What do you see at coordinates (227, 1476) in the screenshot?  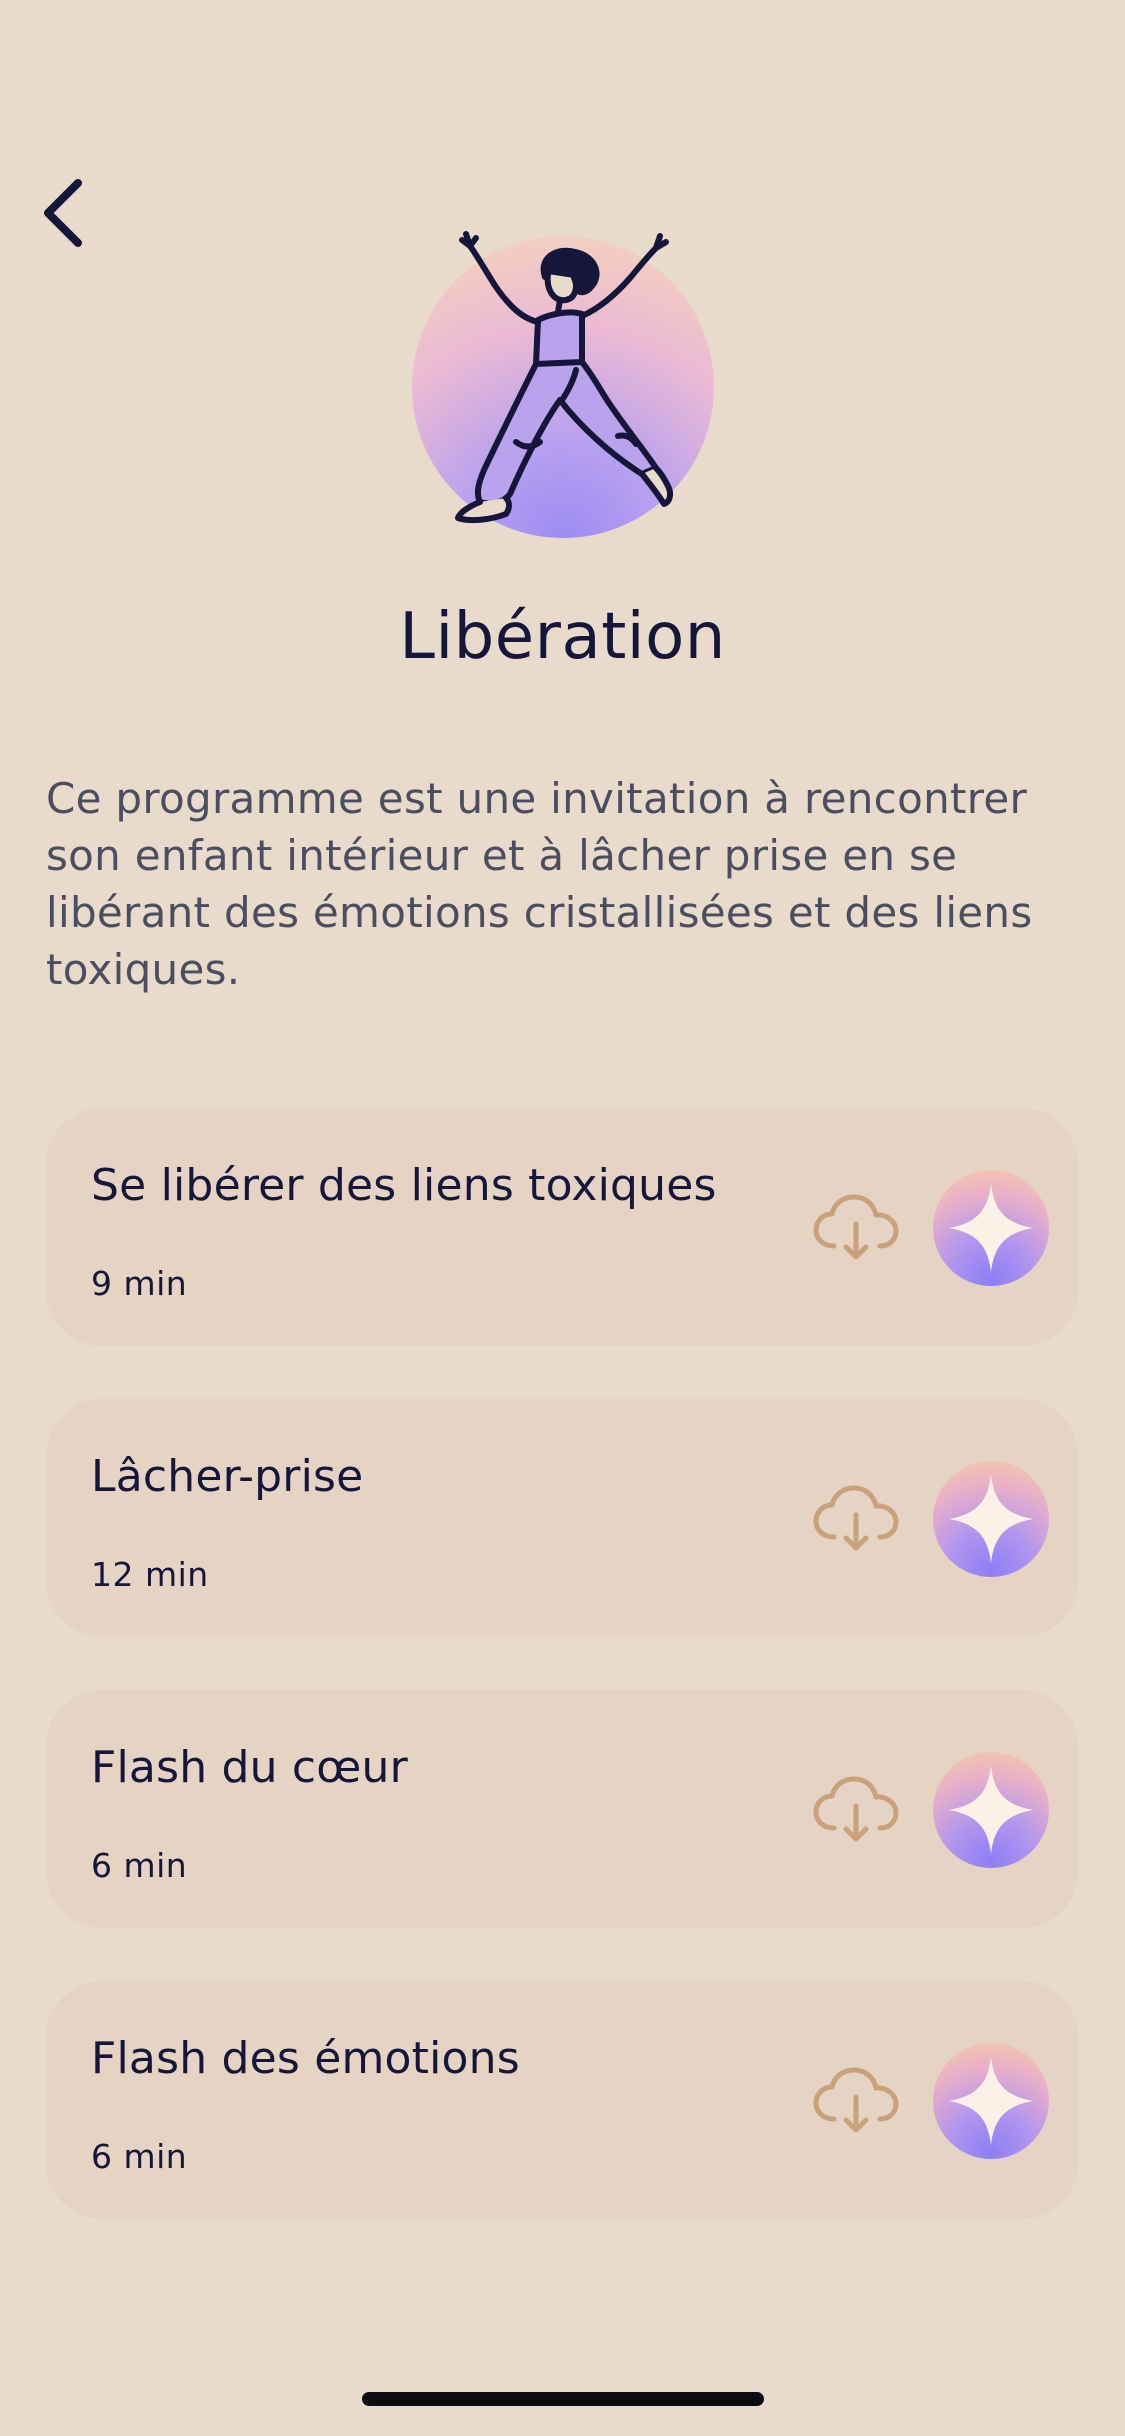 I see `session-title: Lâcher-prise` at bounding box center [227, 1476].